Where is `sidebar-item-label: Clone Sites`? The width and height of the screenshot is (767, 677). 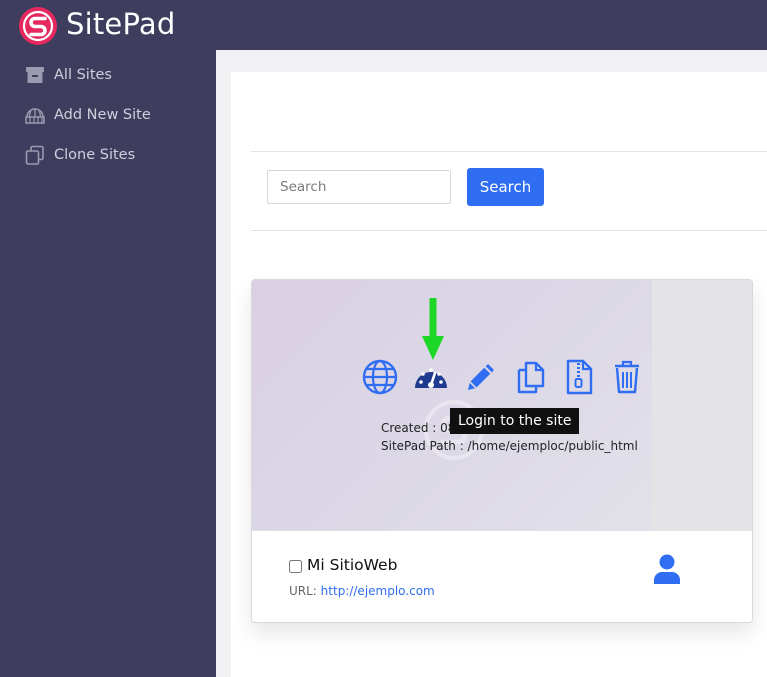
sidebar-item-label: Clone Sites is located at coordinates (95, 155).